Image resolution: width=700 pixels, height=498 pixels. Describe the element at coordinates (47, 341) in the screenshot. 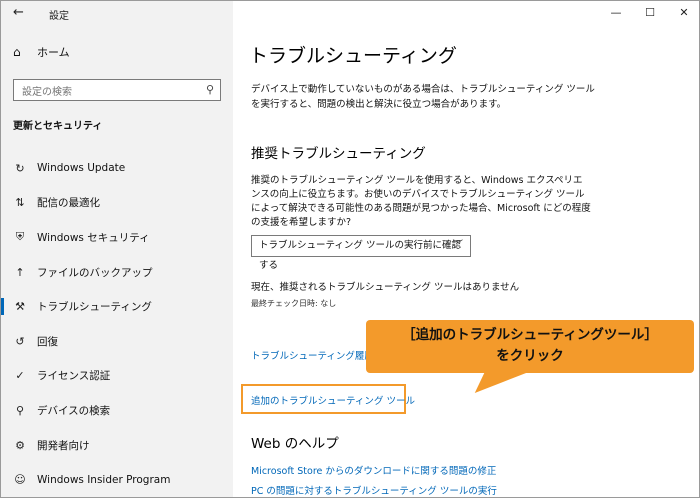

I see `sidebar-item-label: 回復` at that location.